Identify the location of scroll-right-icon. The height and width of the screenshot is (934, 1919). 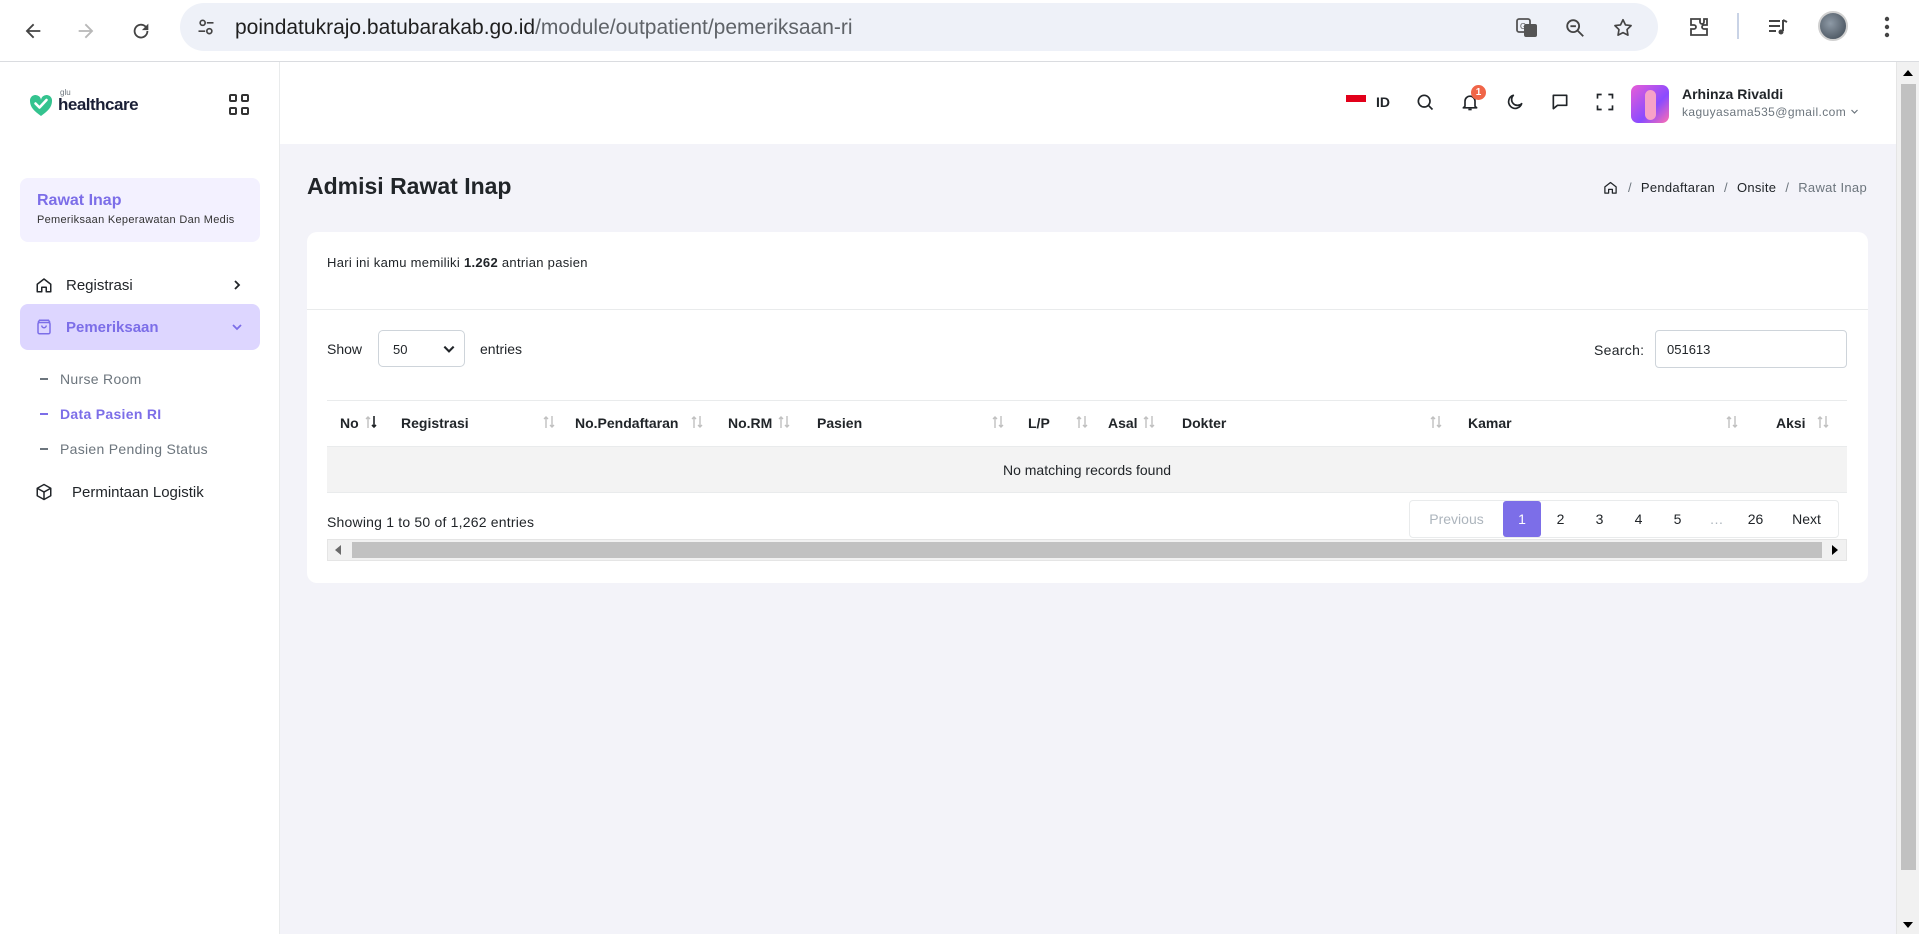
(1835, 550).